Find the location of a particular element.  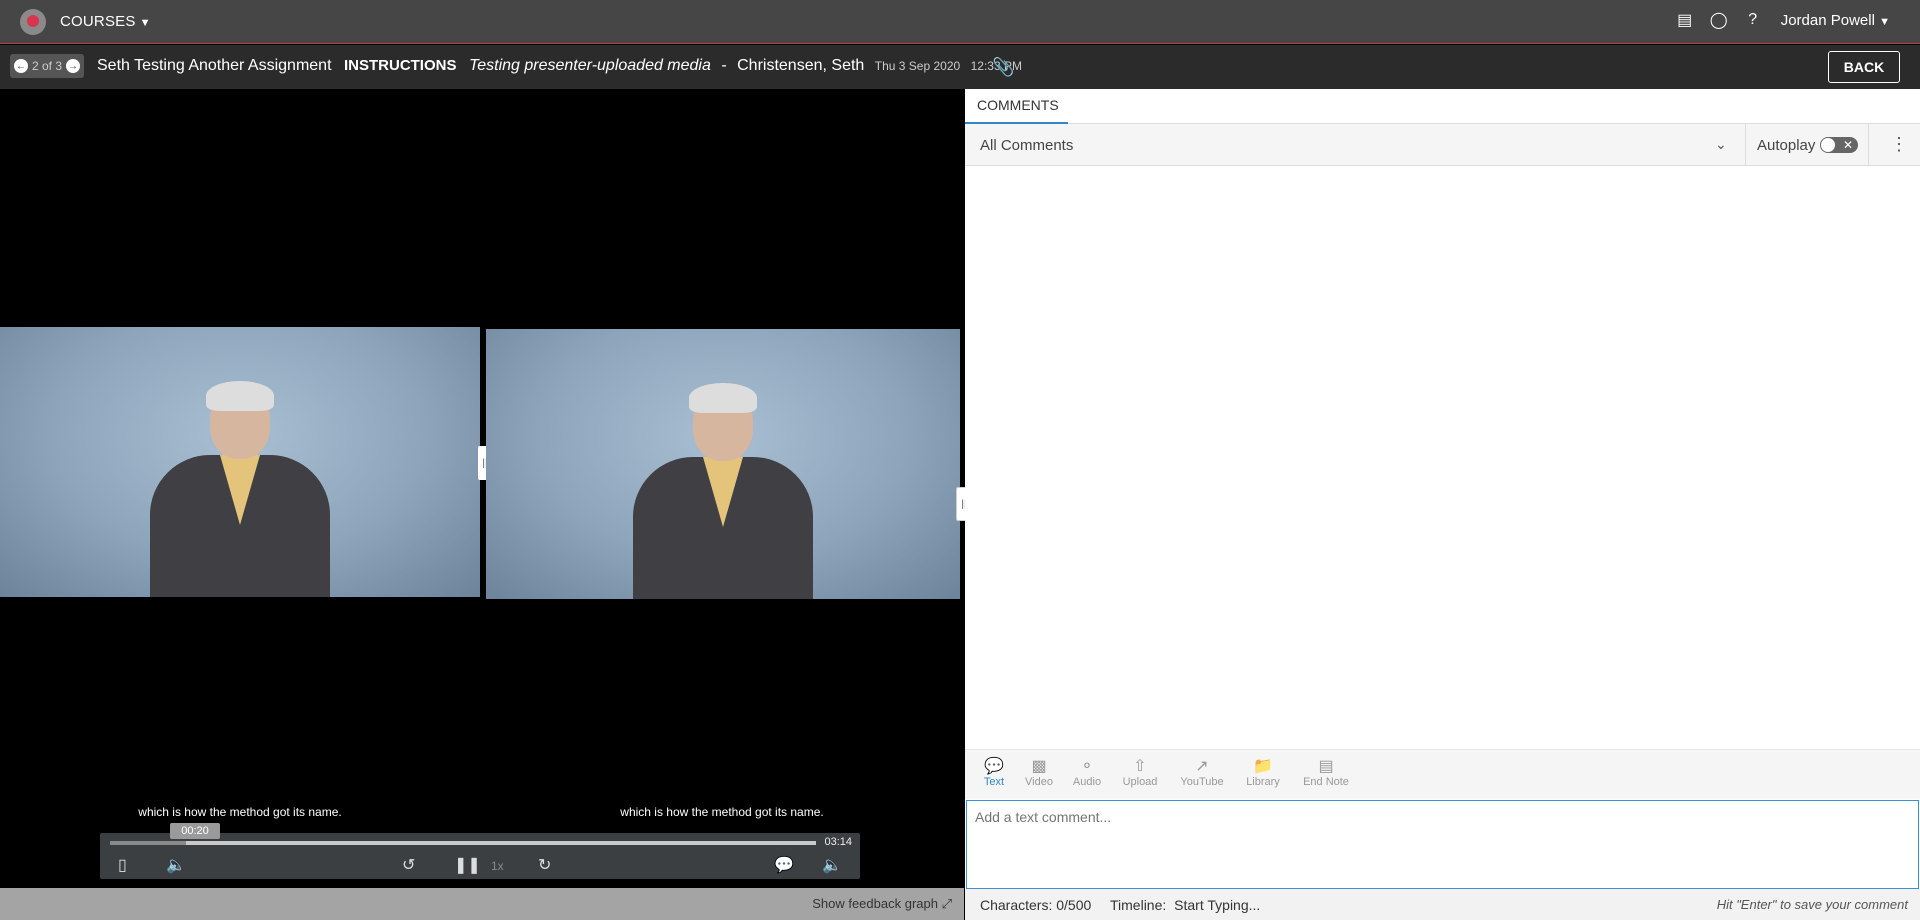

tool-video: ▩ Video is located at coordinates (1039, 772).